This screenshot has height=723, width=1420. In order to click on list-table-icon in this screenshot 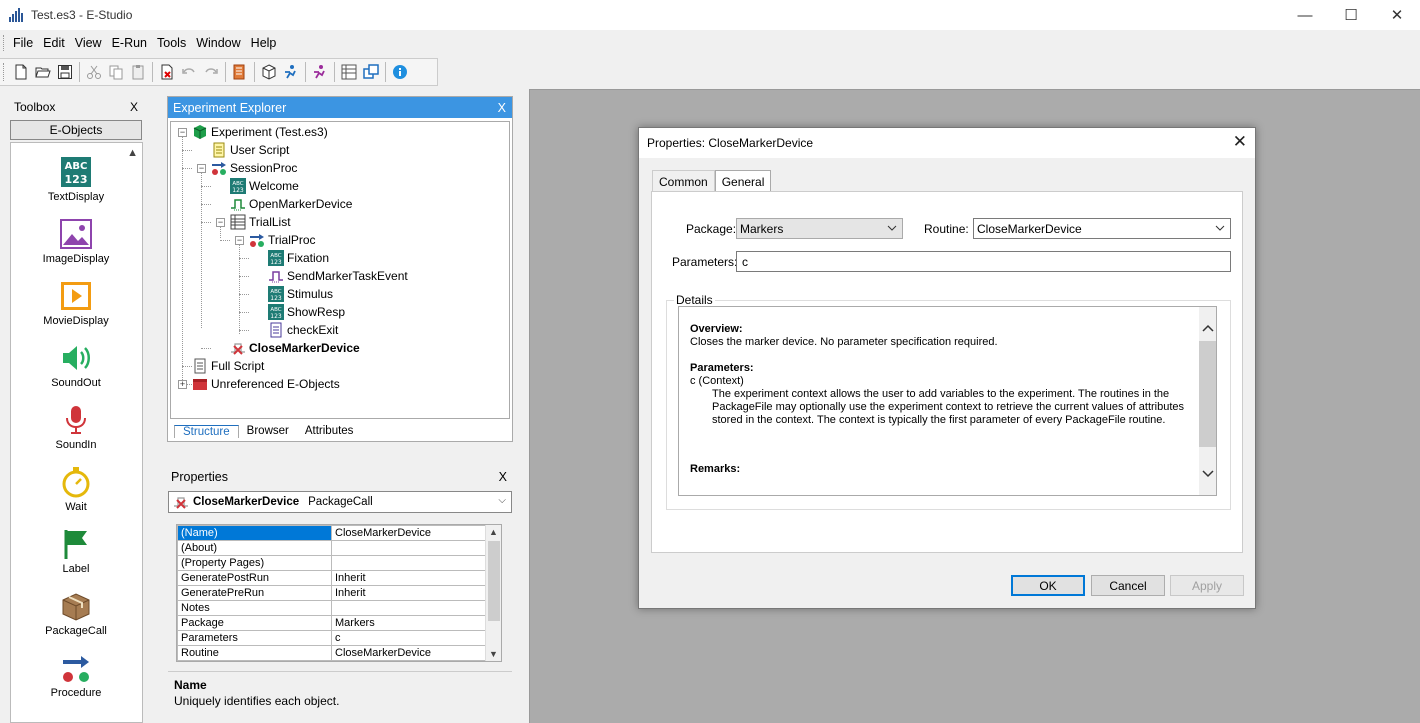, I will do `click(238, 222)`.